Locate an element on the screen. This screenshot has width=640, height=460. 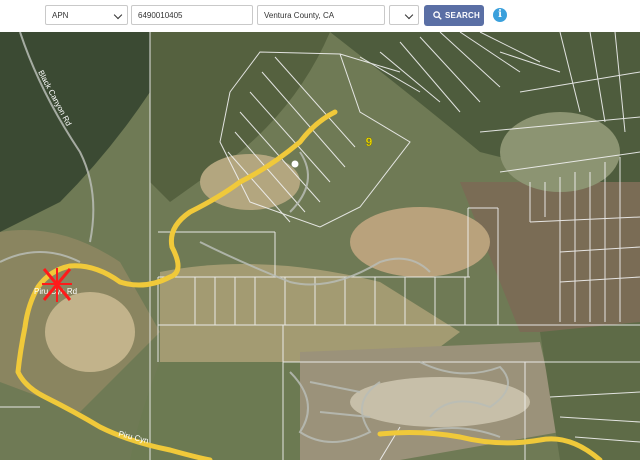
info-icon: i is located at coordinates (500, 15).